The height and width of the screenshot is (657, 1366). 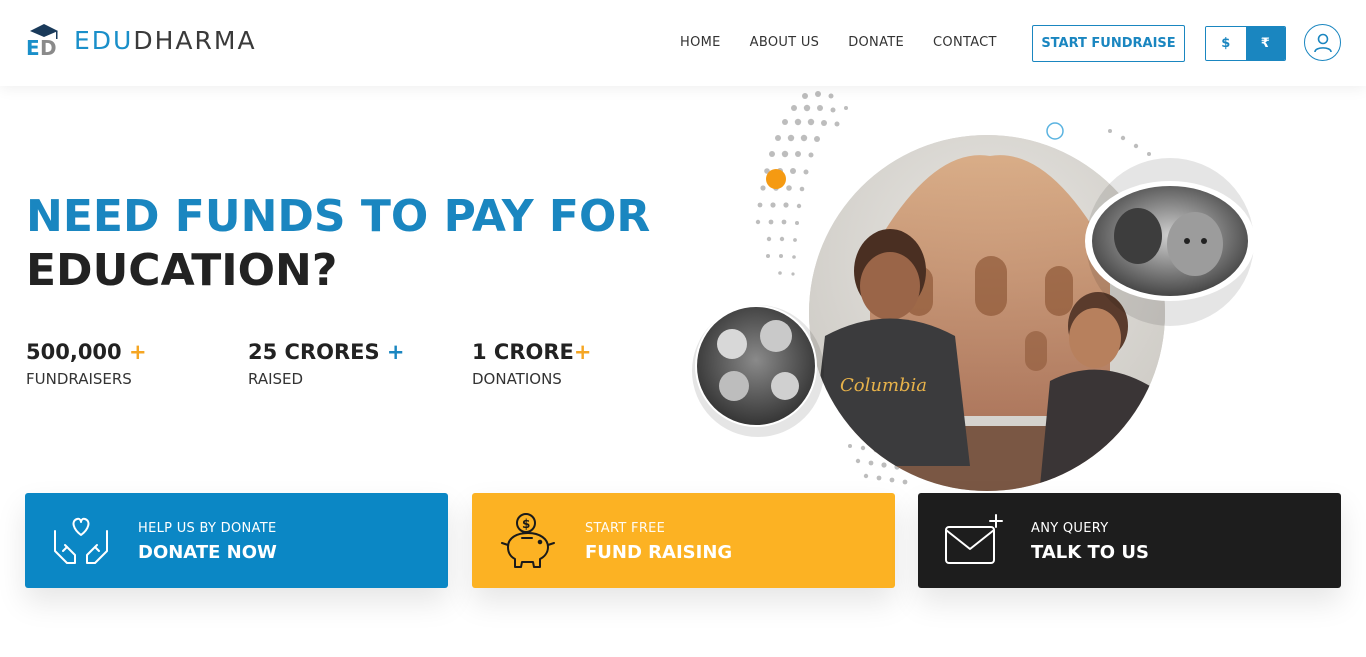 I want to click on user-account-button, so click(x=1322, y=42).